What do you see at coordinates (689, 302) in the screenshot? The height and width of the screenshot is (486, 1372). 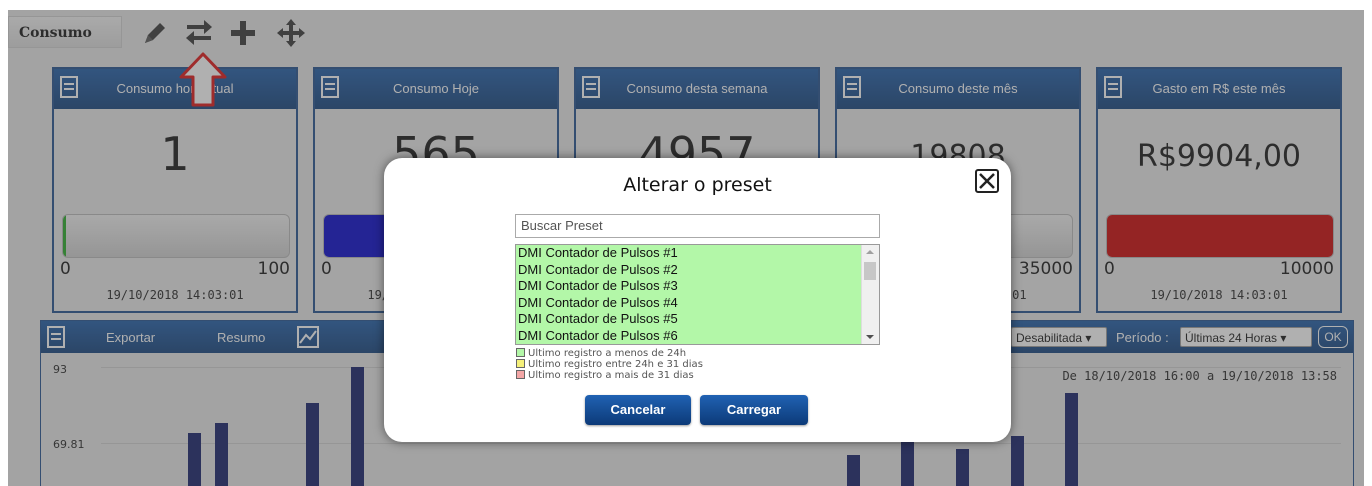 I see `preset-item: DMI Contador de Pulsos #4` at bounding box center [689, 302].